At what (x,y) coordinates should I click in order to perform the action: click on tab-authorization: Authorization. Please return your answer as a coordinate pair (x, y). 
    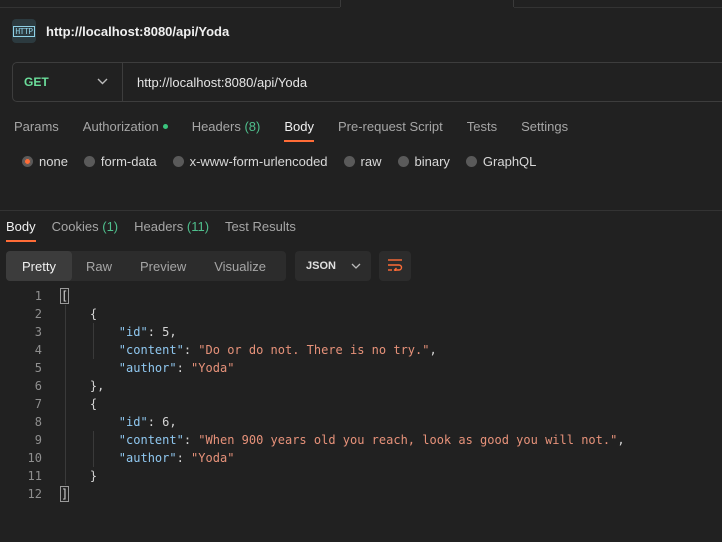
    Looking at the image, I should click on (125, 130).